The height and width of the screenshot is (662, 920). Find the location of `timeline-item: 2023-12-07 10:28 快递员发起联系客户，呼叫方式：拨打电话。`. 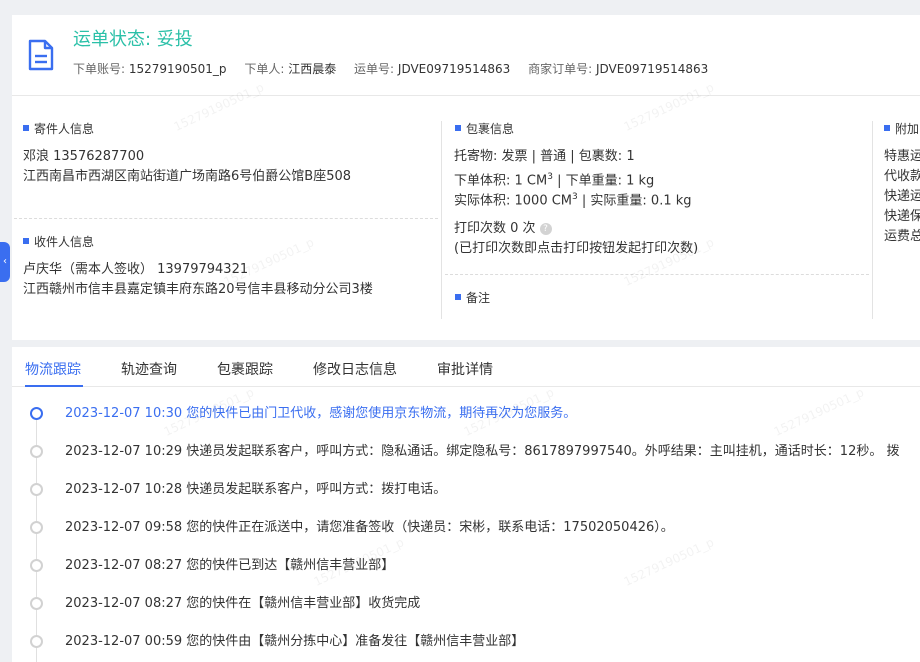

timeline-item: 2023-12-07 10:28 快递员发起联系客户，呼叫方式：拨打电话。 is located at coordinates (466, 490).